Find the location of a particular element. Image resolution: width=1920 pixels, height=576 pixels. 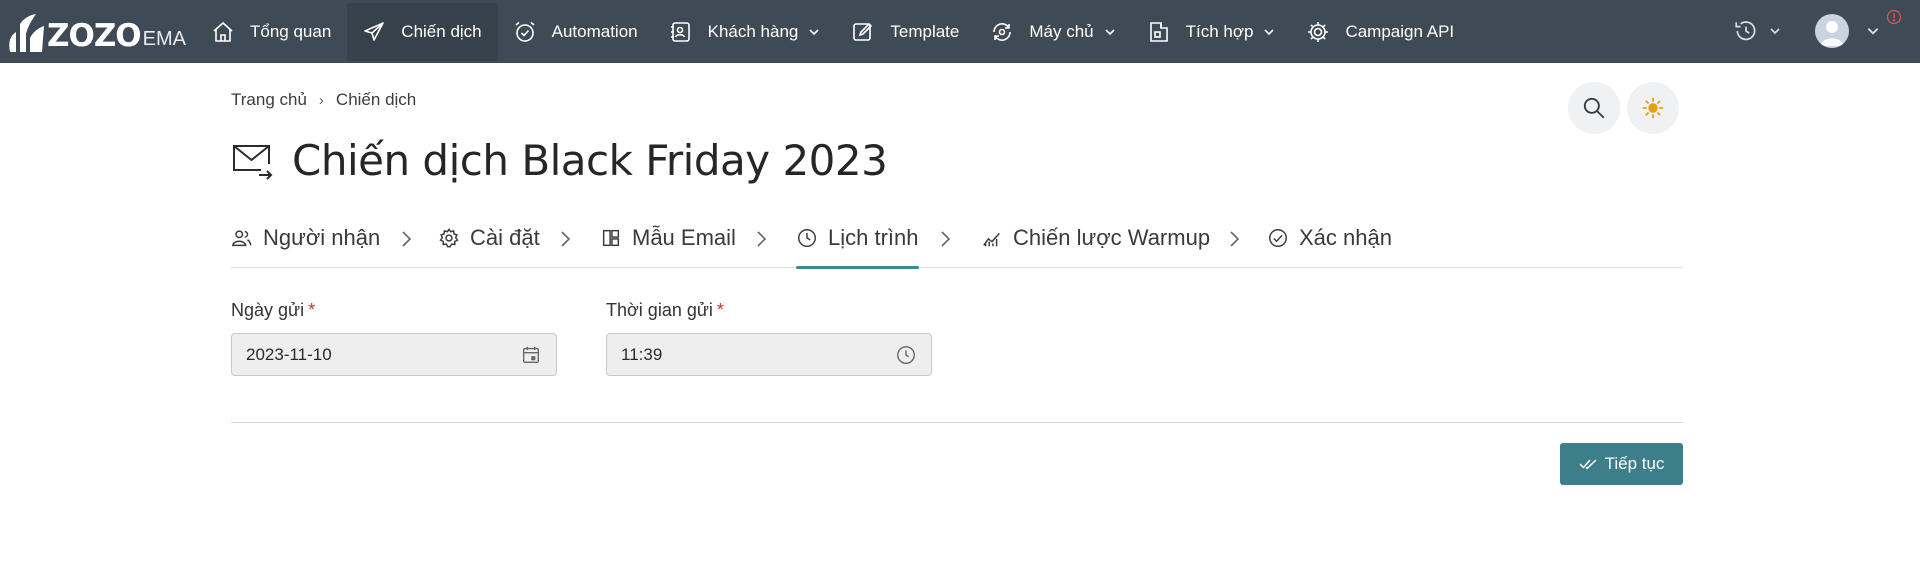

step-mau-email: Mẫu Email is located at coordinates (668, 245).